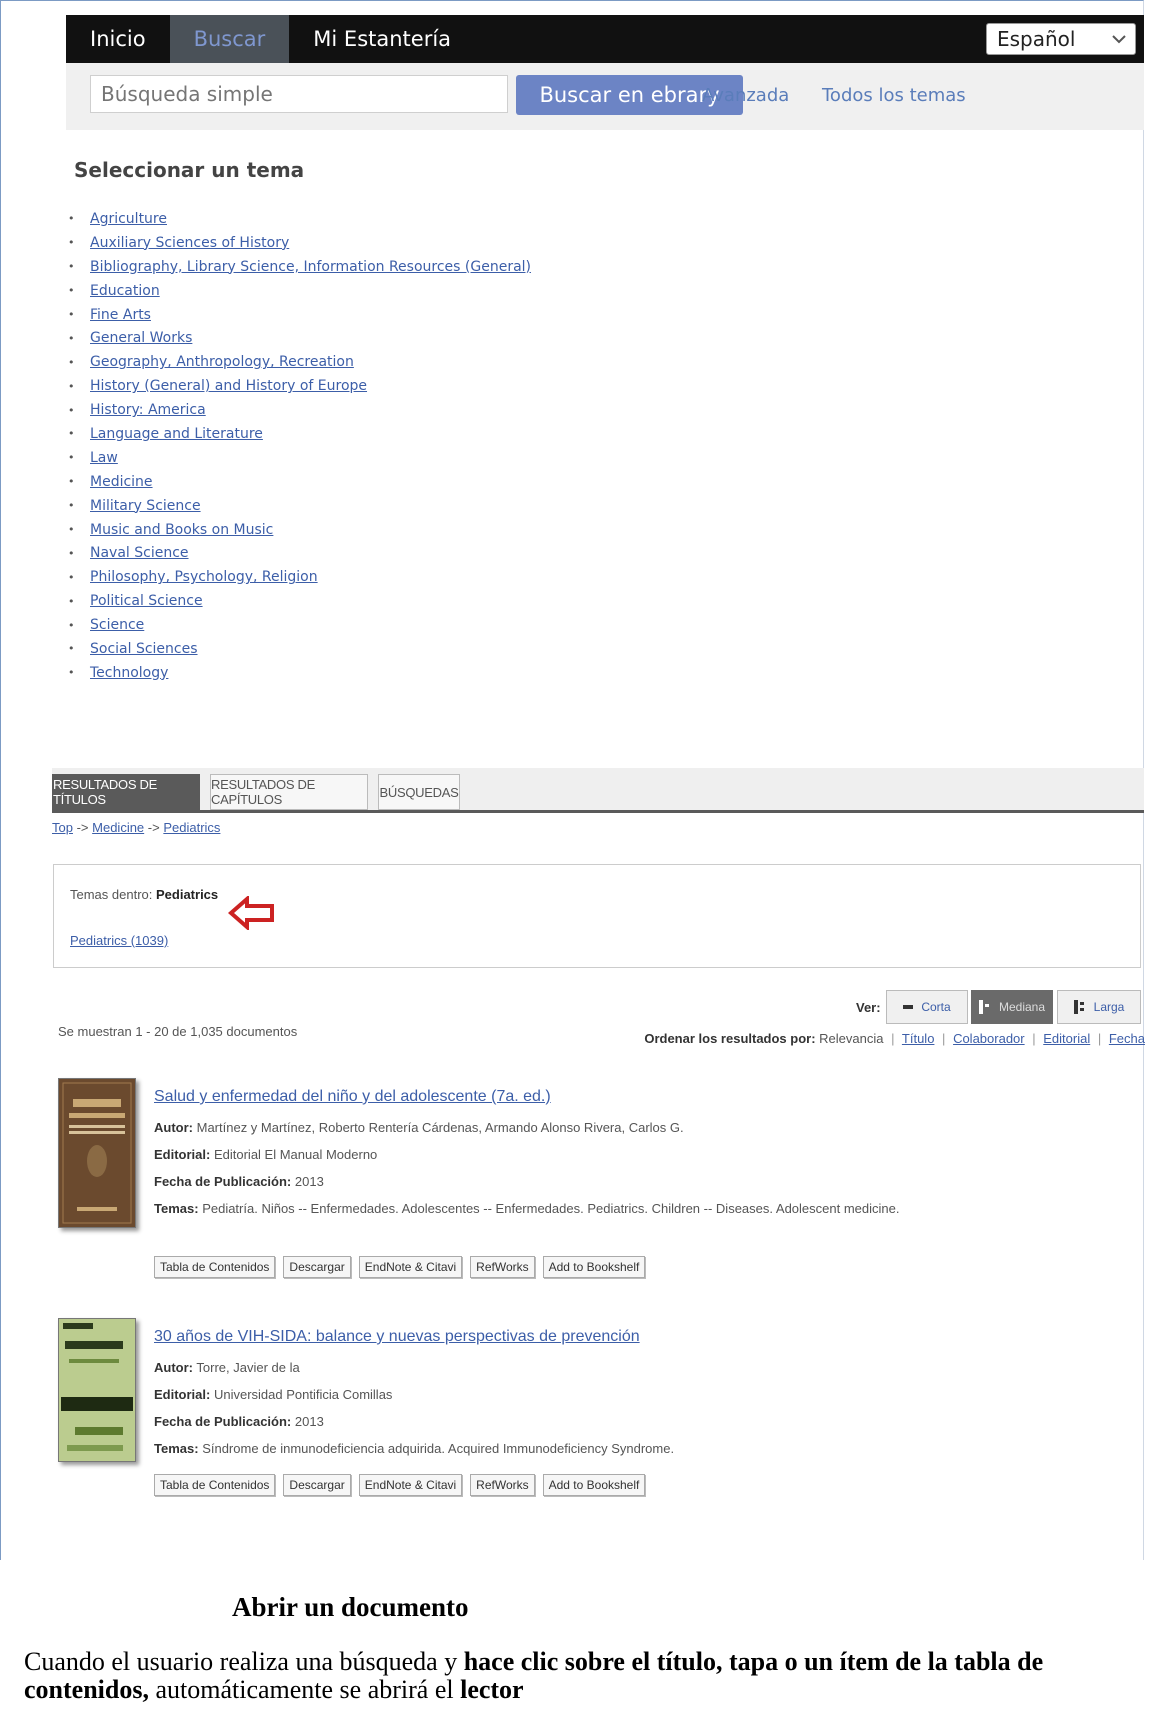 Image resolution: width=1153 pixels, height=1717 pixels. Describe the element at coordinates (298, 219) in the screenshot. I see `topic-item: • Agriculture` at that location.